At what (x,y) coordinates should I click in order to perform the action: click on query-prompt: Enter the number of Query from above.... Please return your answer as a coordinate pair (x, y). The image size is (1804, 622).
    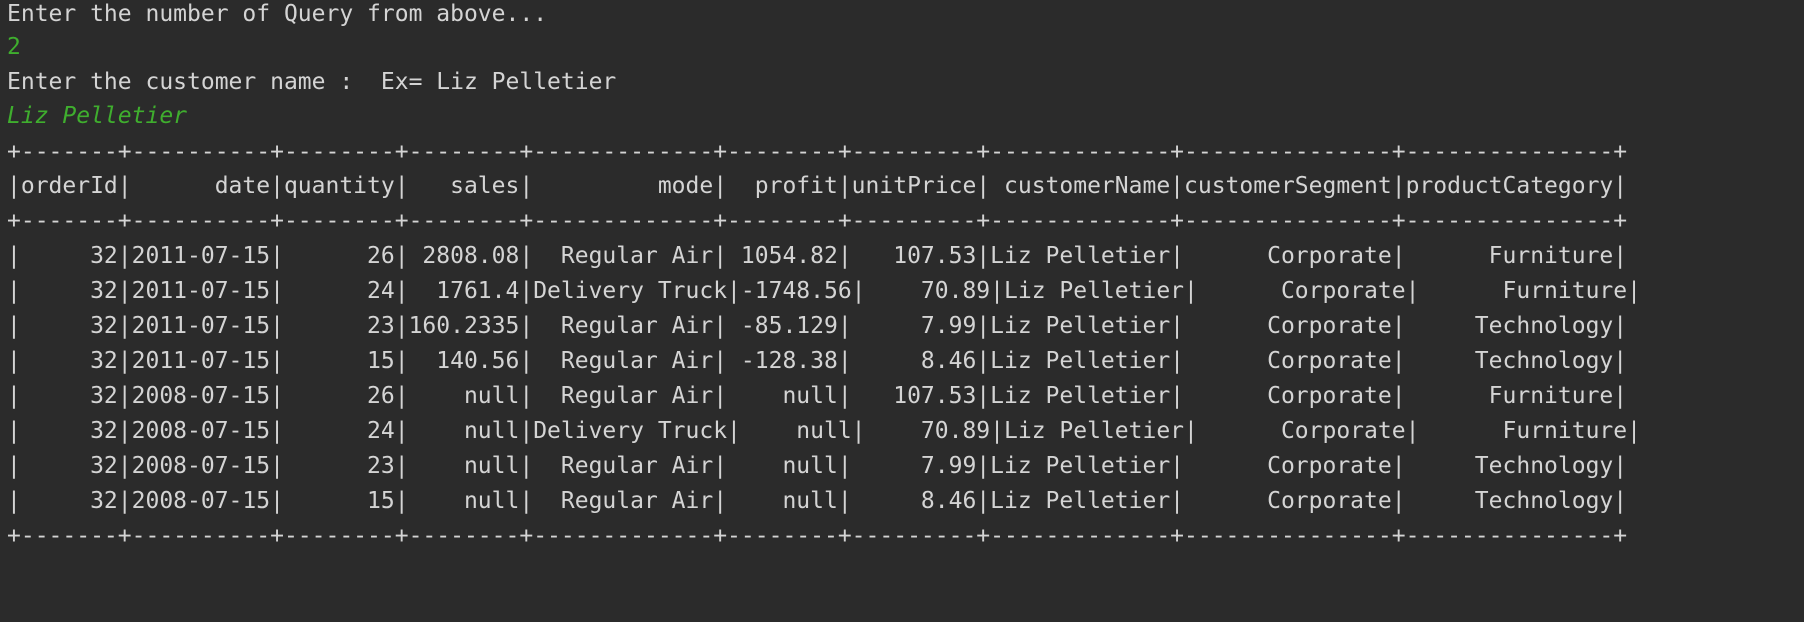
    Looking at the image, I should click on (277, 14).